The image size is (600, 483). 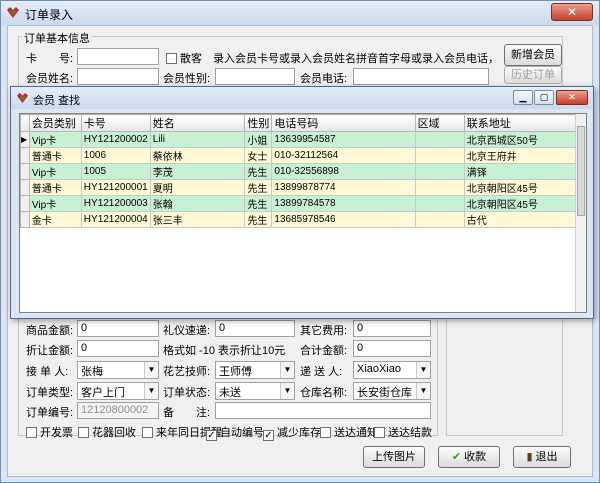 I want to click on total-label: 合计金额:, so click(x=324, y=351).